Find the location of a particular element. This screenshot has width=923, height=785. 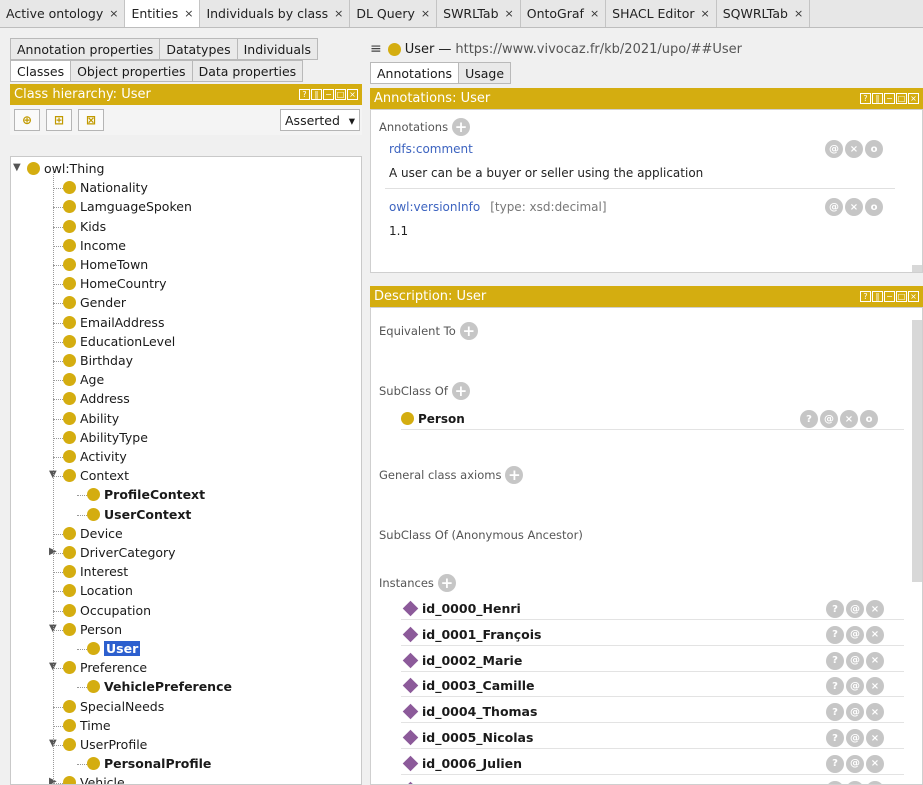

tree-node: owl:Thing is located at coordinates (65, 168).